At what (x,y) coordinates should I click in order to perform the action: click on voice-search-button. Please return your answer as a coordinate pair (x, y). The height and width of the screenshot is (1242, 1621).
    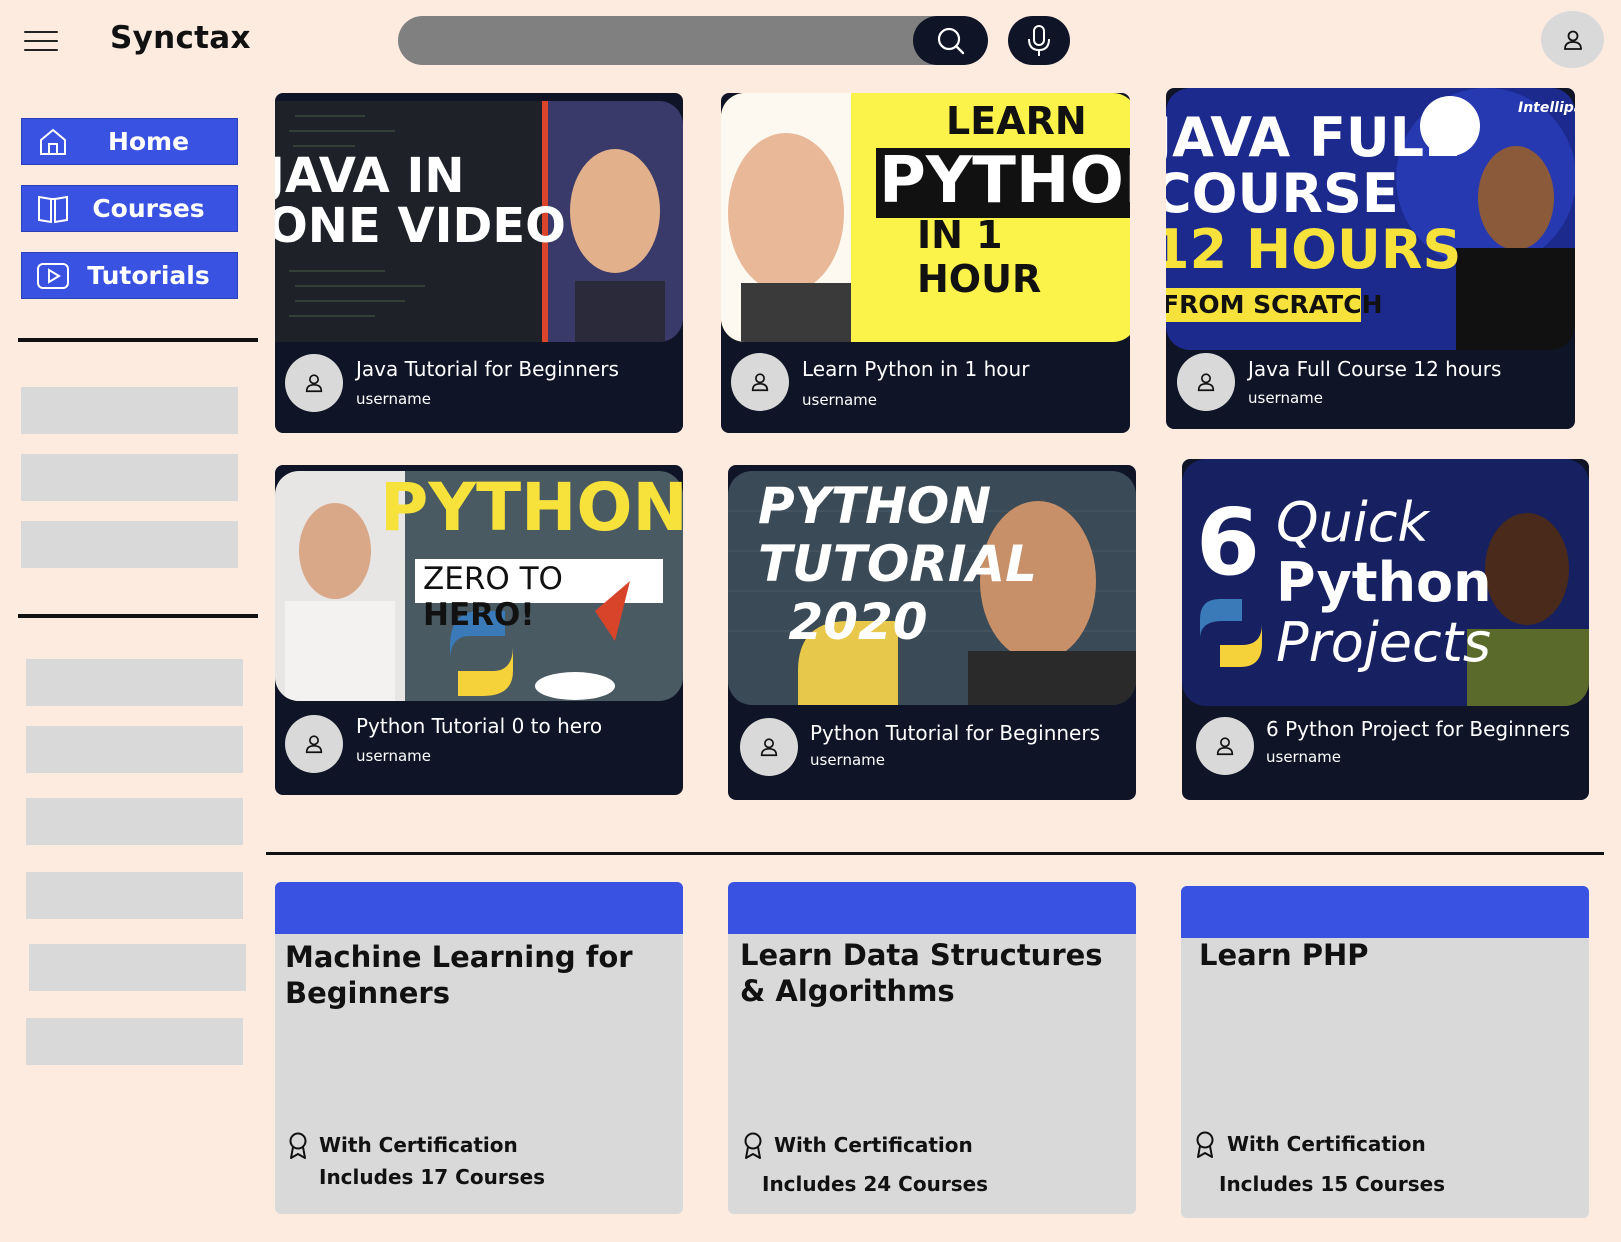
    Looking at the image, I should click on (1039, 40).